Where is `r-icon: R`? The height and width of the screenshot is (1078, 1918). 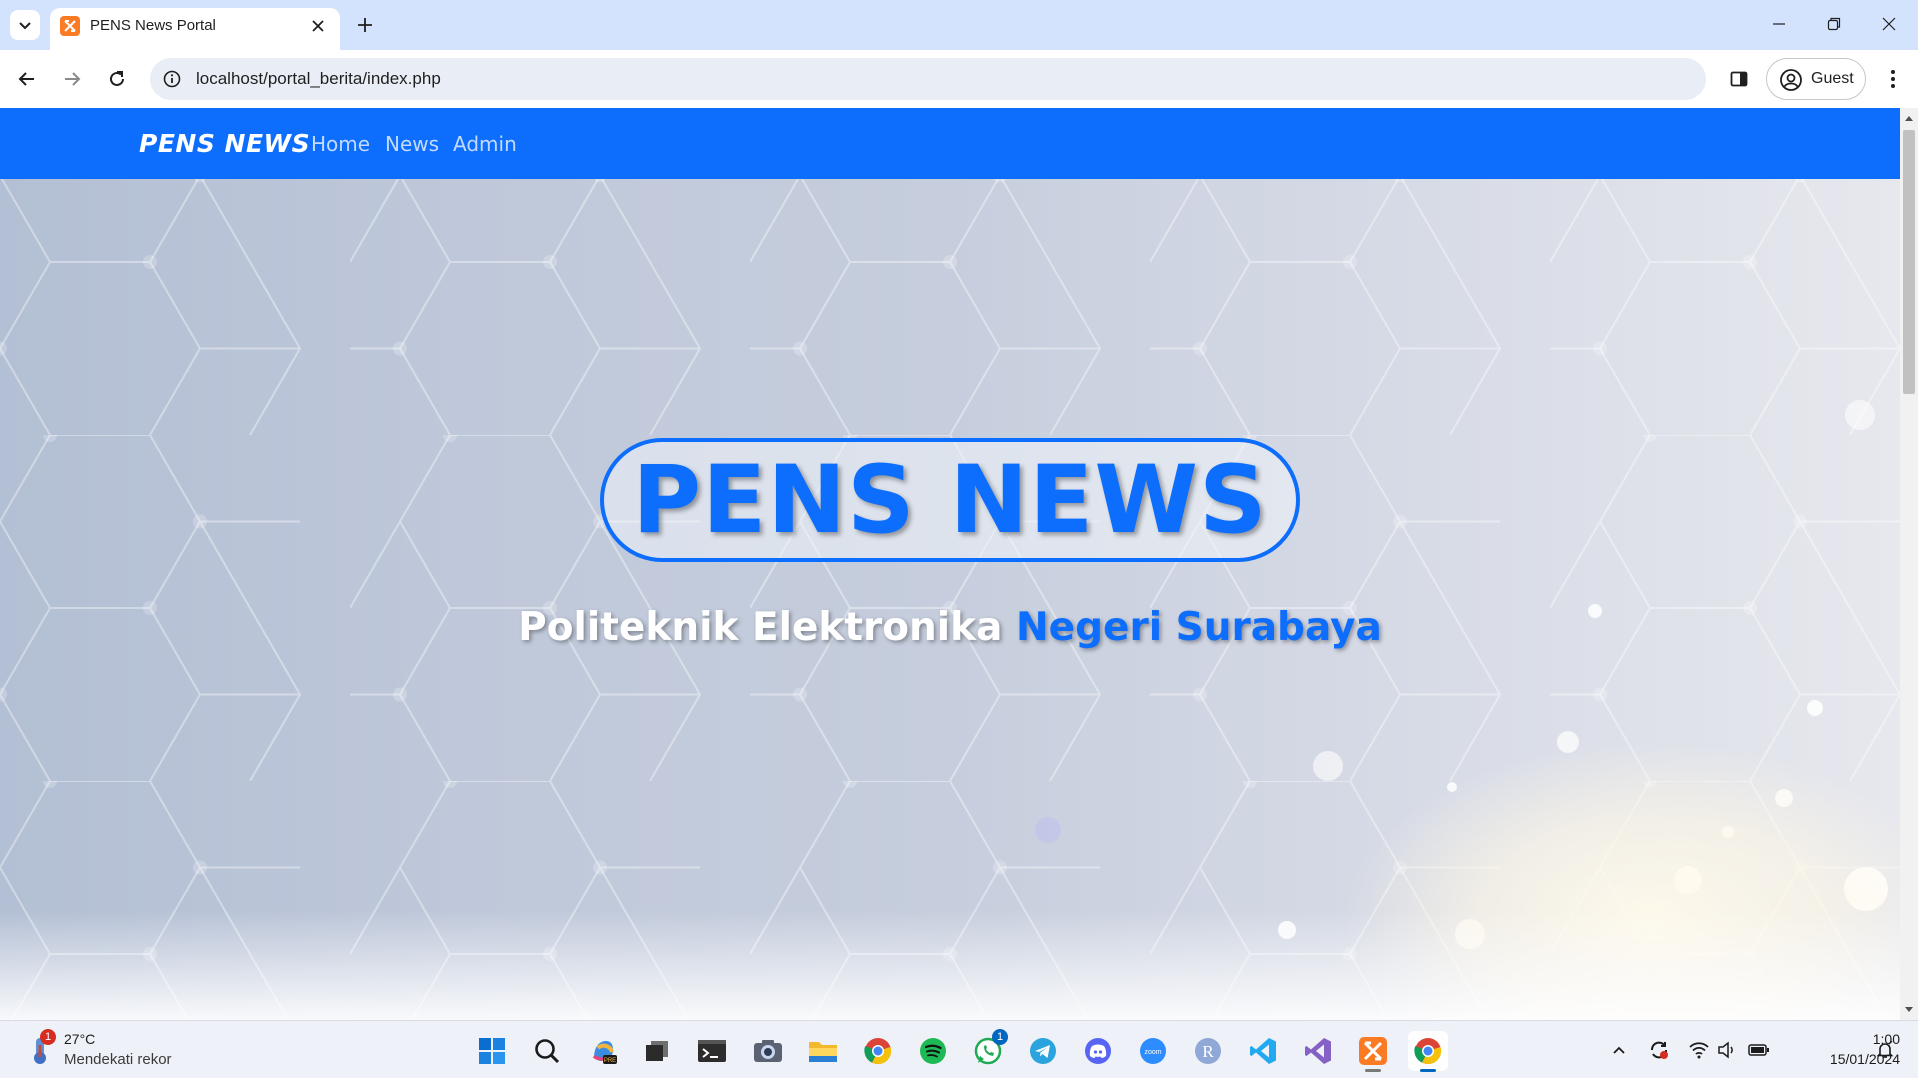 r-icon: R is located at coordinates (1208, 1051).